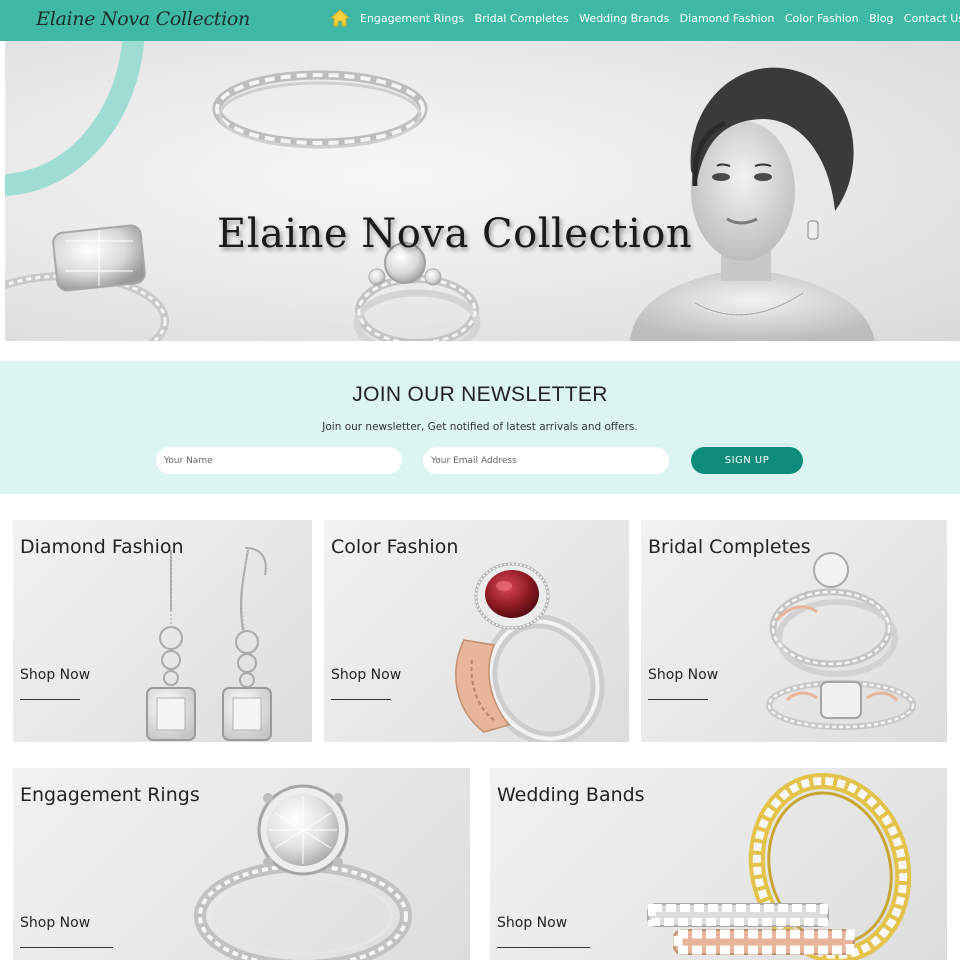 The width and height of the screenshot is (960, 960). What do you see at coordinates (752, 204) in the screenshot?
I see `model-portrait-image` at bounding box center [752, 204].